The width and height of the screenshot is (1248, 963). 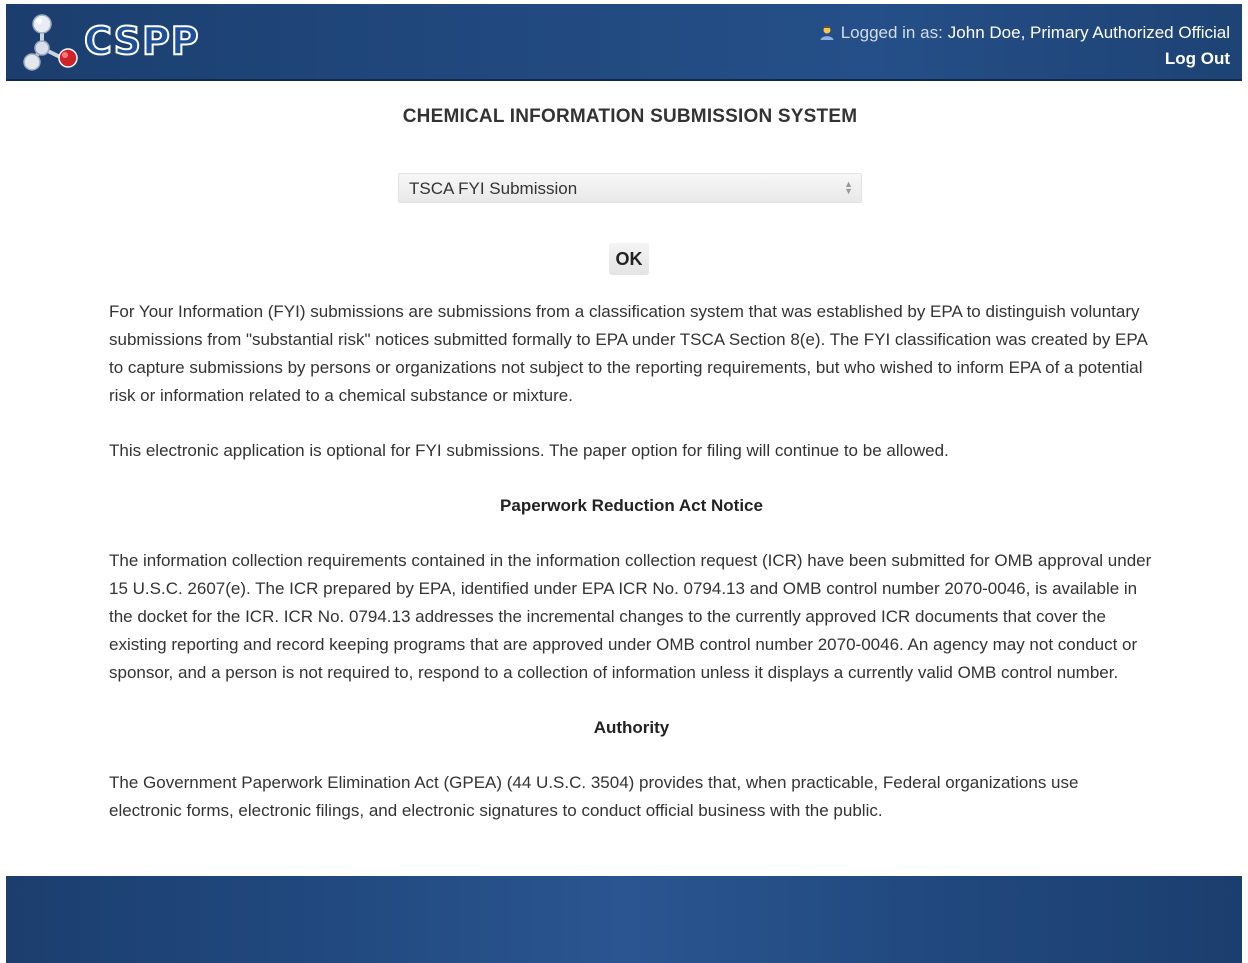 What do you see at coordinates (891, 32) in the screenshot?
I see `logged-in-label: Logged in as:` at bounding box center [891, 32].